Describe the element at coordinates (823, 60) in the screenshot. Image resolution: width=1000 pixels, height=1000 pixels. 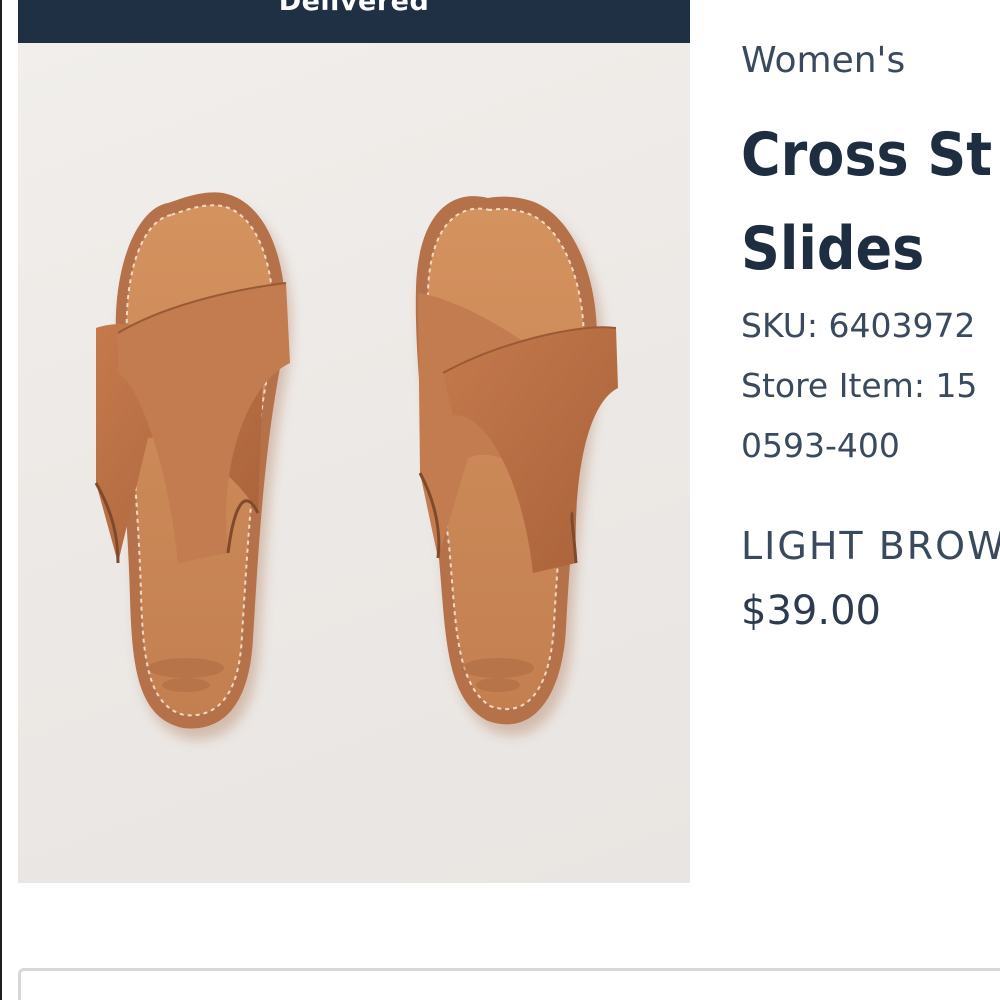
I see `product-category: Women's` at that location.